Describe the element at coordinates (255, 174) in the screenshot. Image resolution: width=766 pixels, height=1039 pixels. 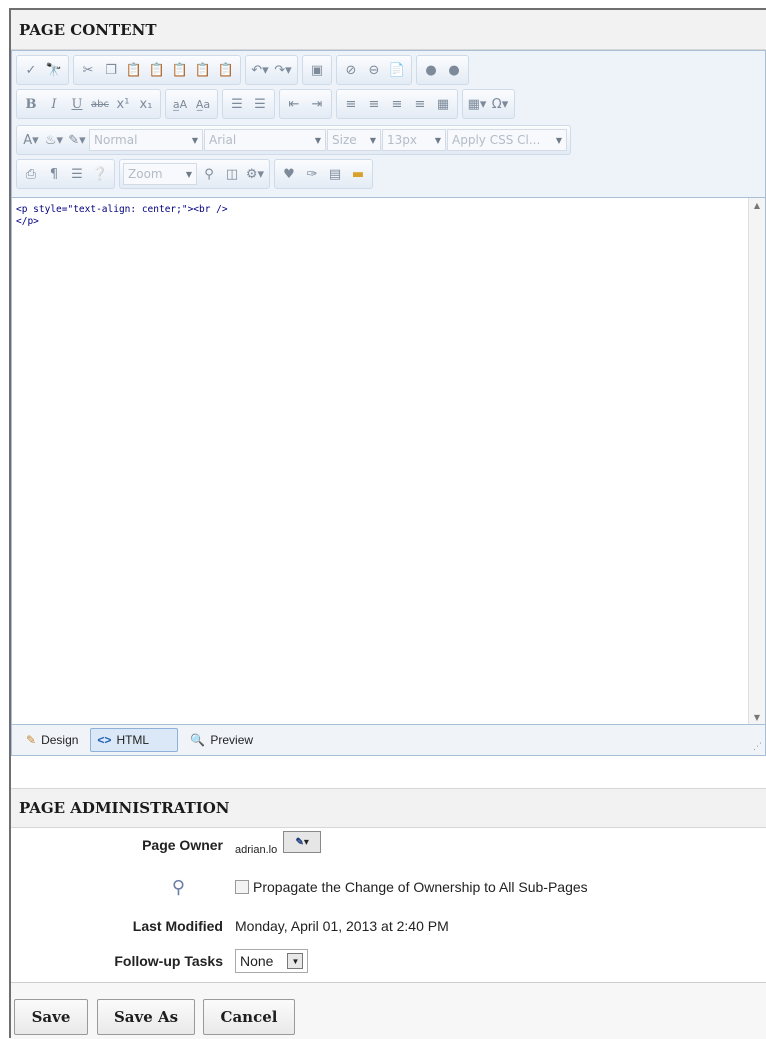
I see `track-changes-icon: ⚙▾` at that location.